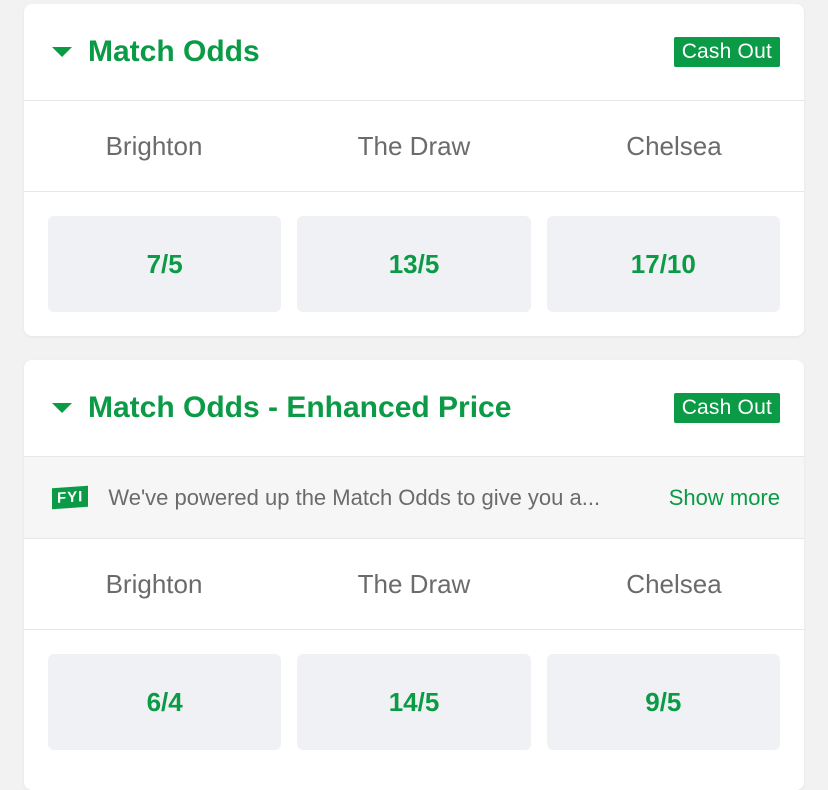 Image resolution: width=828 pixels, height=790 pixels. What do you see at coordinates (414, 264) in the screenshot?
I see `odds-button-draw: 13/5` at bounding box center [414, 264].